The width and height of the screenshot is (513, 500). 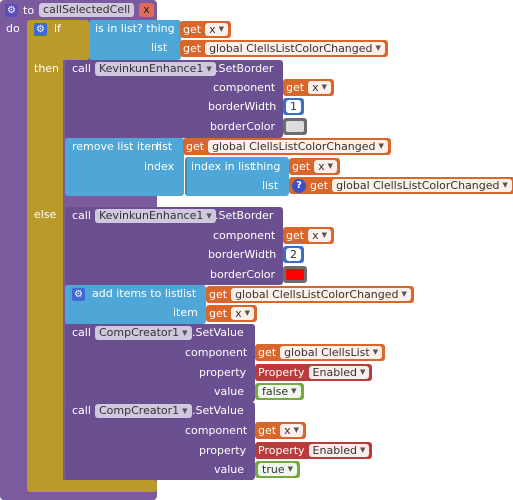 I want to click on setvalue1-value-label: value, so click(x=229, y=391).